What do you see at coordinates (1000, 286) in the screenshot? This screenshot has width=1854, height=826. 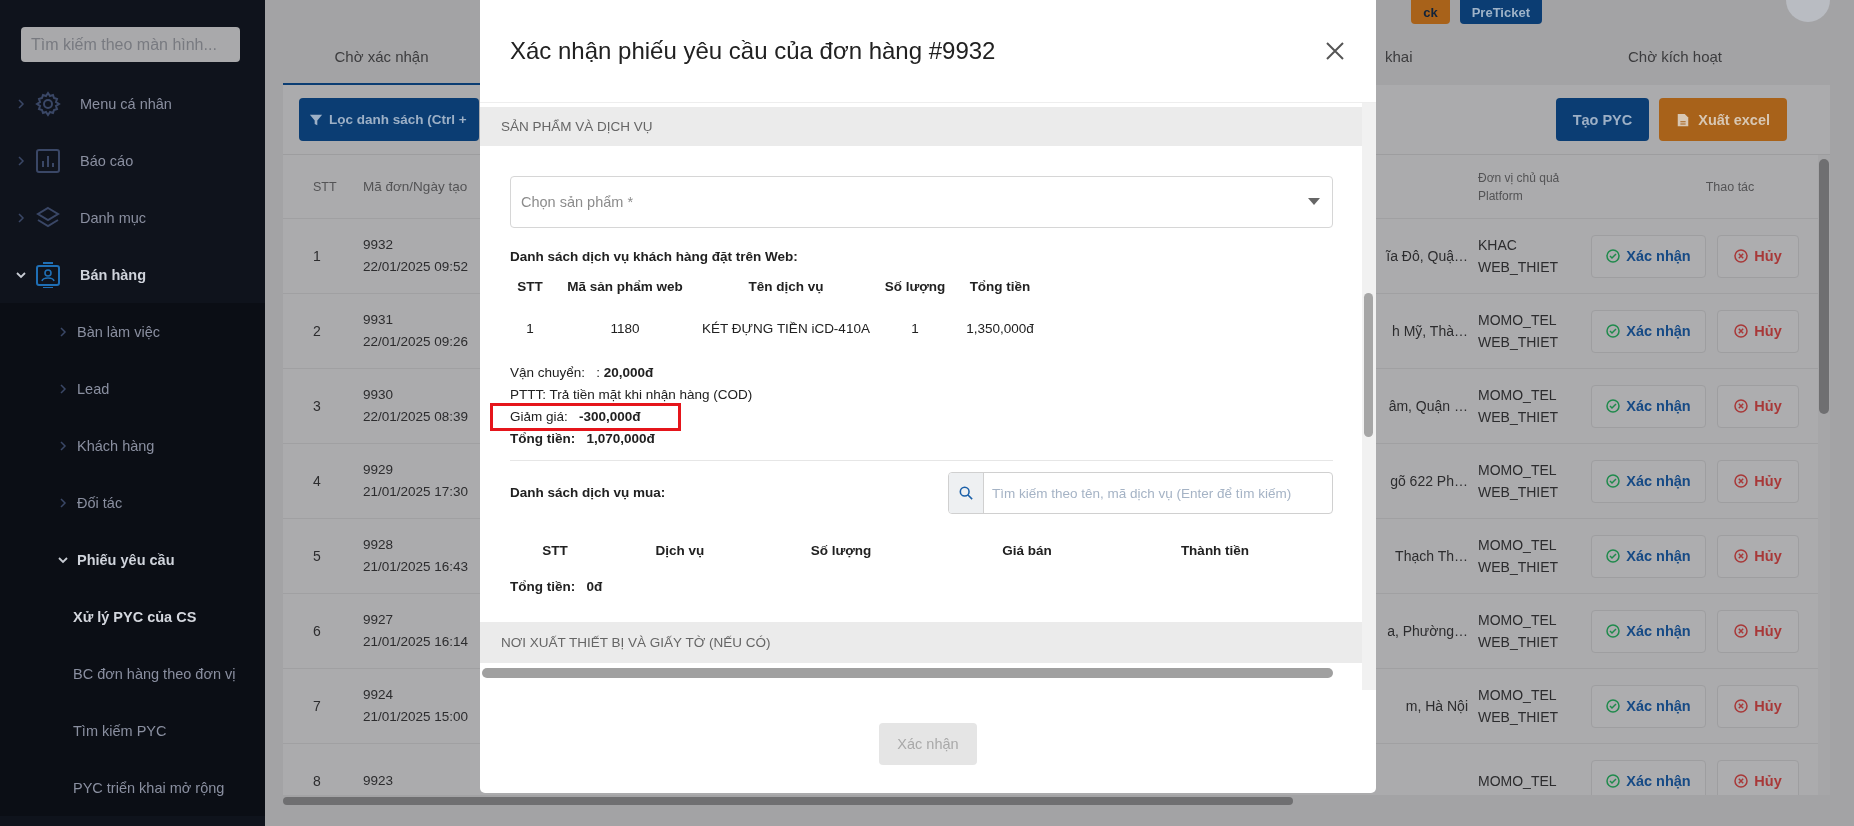 I see `column-header: Tổng tiền` at bounding box center [1000, 286].